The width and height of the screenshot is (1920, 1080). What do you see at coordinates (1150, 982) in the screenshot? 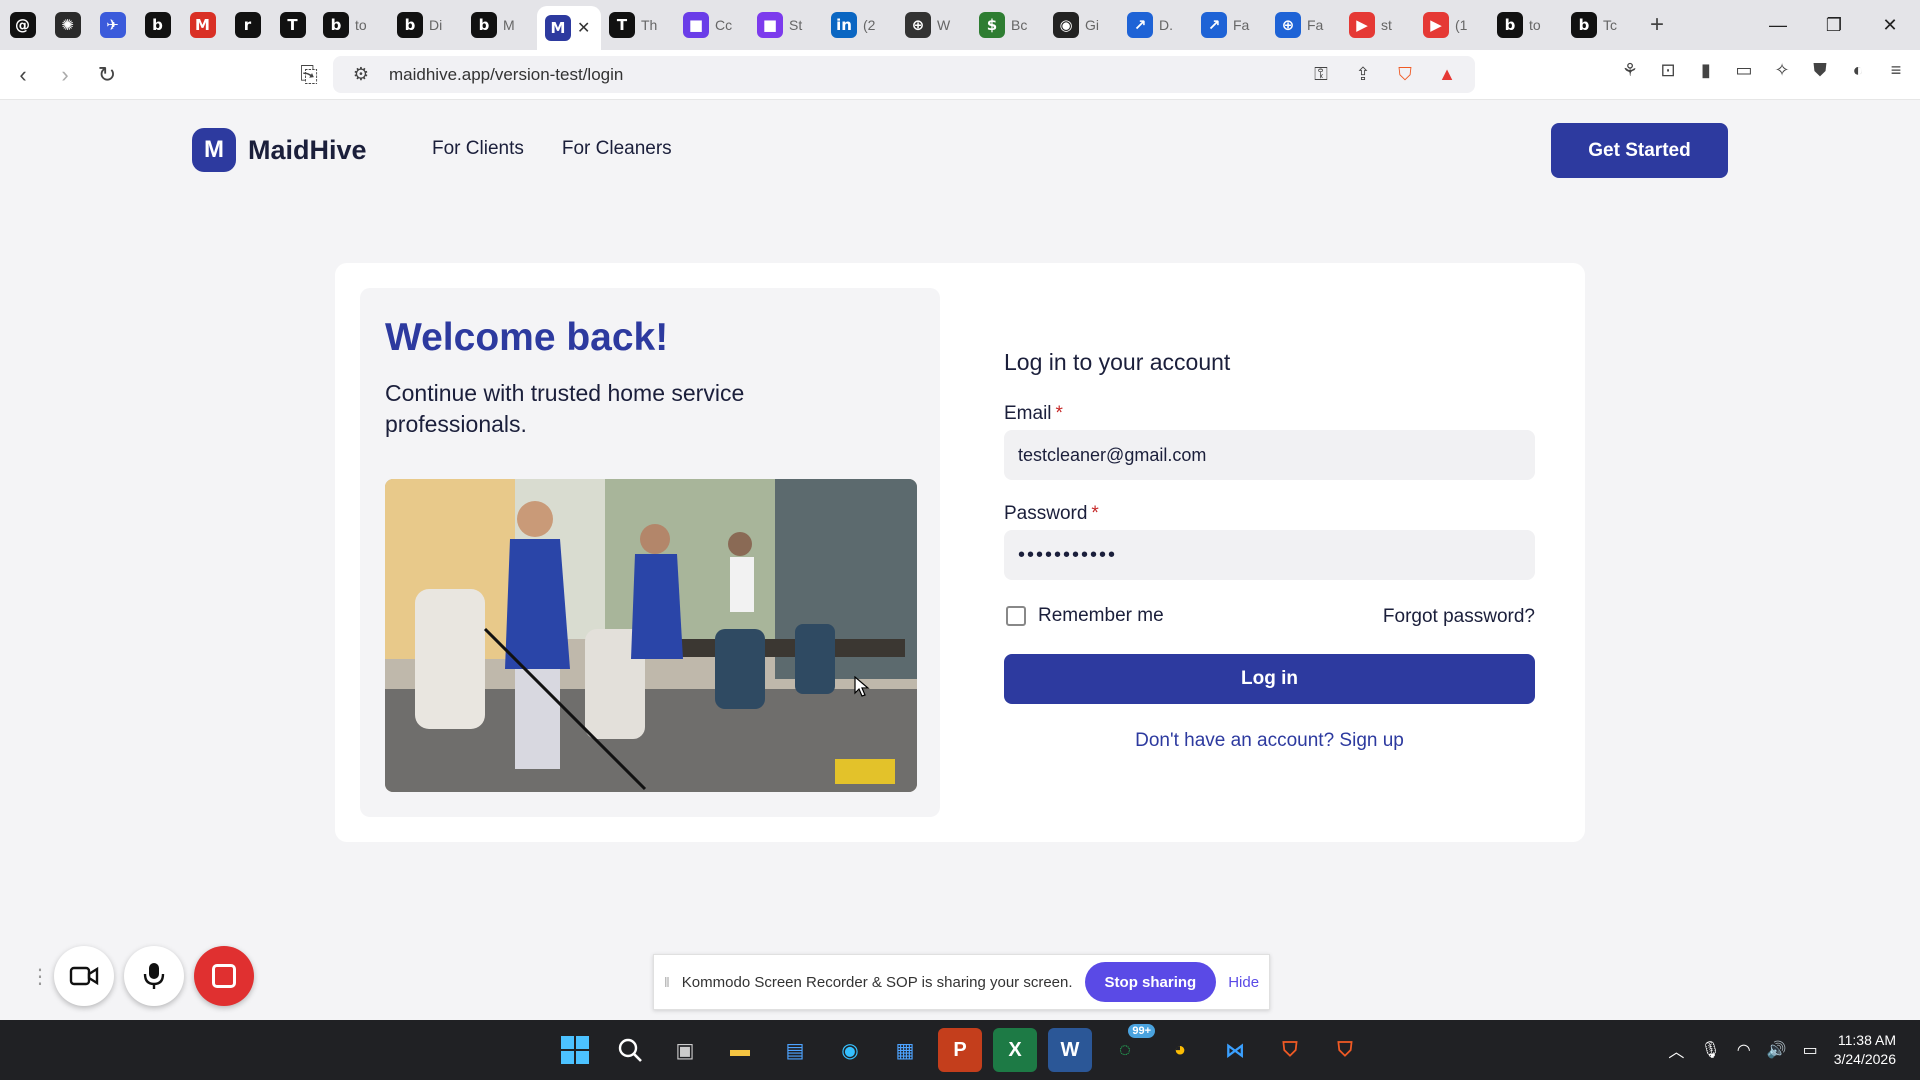
I see `stop-sharing-button: Stop sharing` at bounding box center [1150, 982].